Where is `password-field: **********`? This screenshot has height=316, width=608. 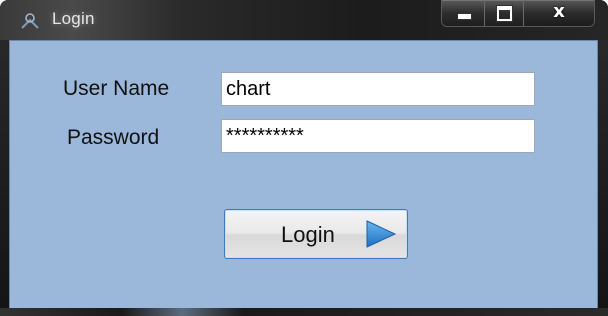 password-field: ********** is located at coordinates (378, 136).